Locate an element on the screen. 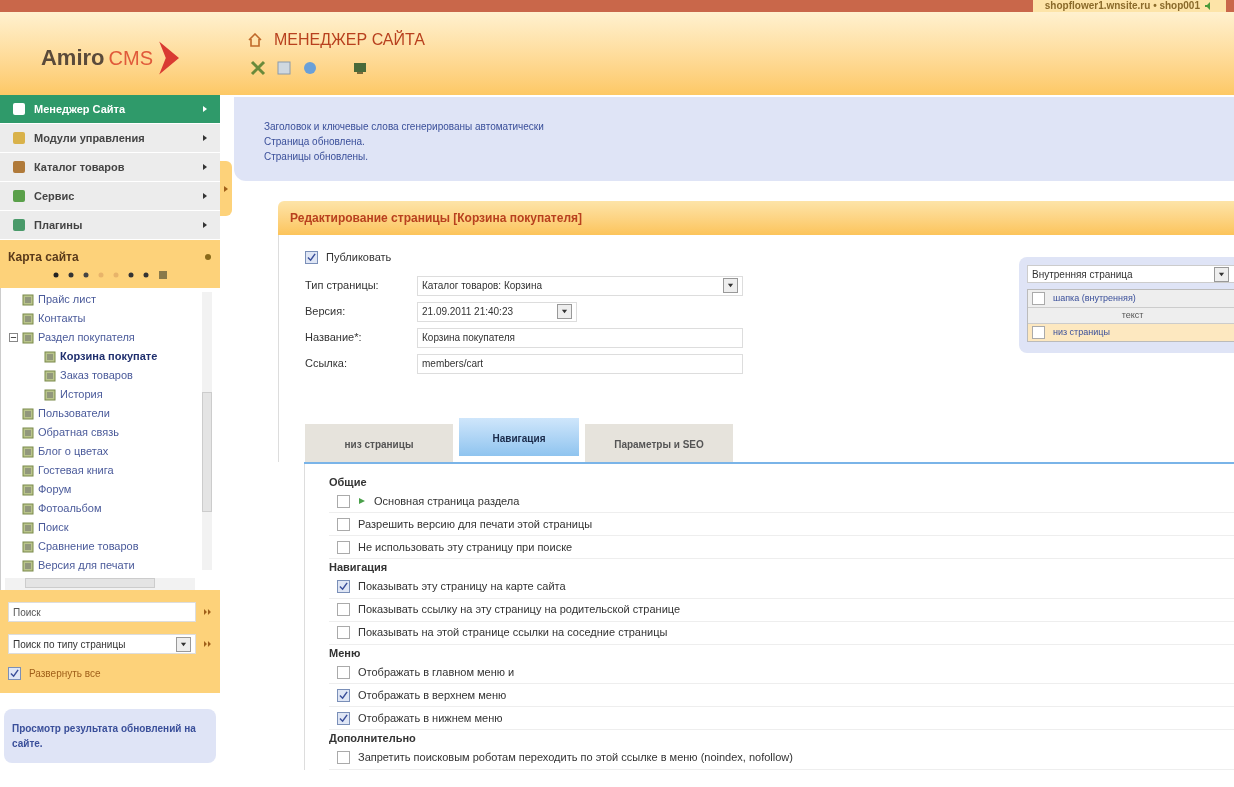 Image resolution: width=1234 pixels, height=787 pixels. main-page-icon is located at coordinates (362, 501).